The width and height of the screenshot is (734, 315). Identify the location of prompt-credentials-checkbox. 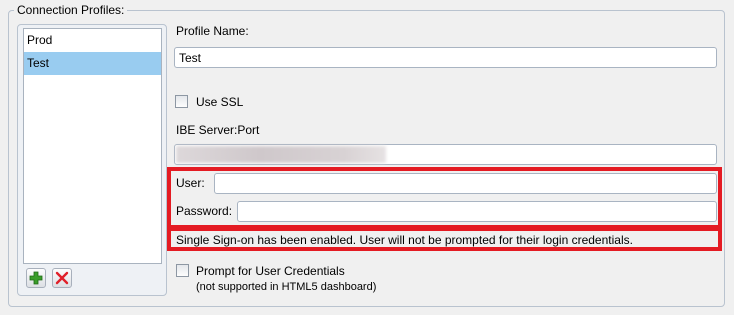
(182, 270).